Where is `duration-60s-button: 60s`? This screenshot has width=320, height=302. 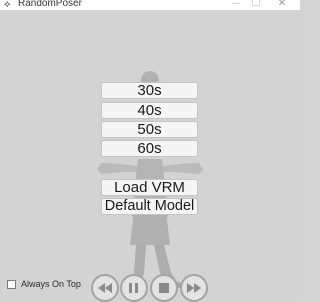
duration-60s-button: 60s is located at coordinates (149, 148).